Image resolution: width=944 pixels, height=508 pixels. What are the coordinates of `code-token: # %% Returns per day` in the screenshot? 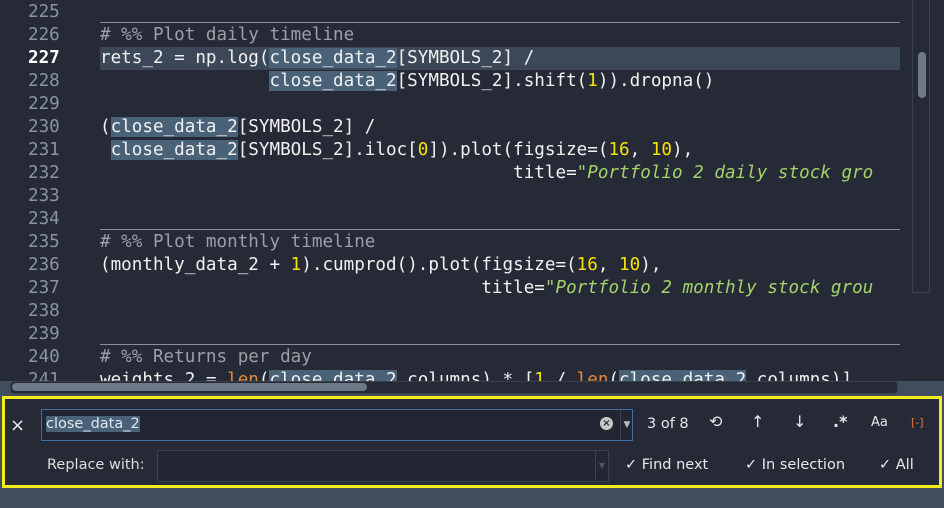 It's located at (206, 357).